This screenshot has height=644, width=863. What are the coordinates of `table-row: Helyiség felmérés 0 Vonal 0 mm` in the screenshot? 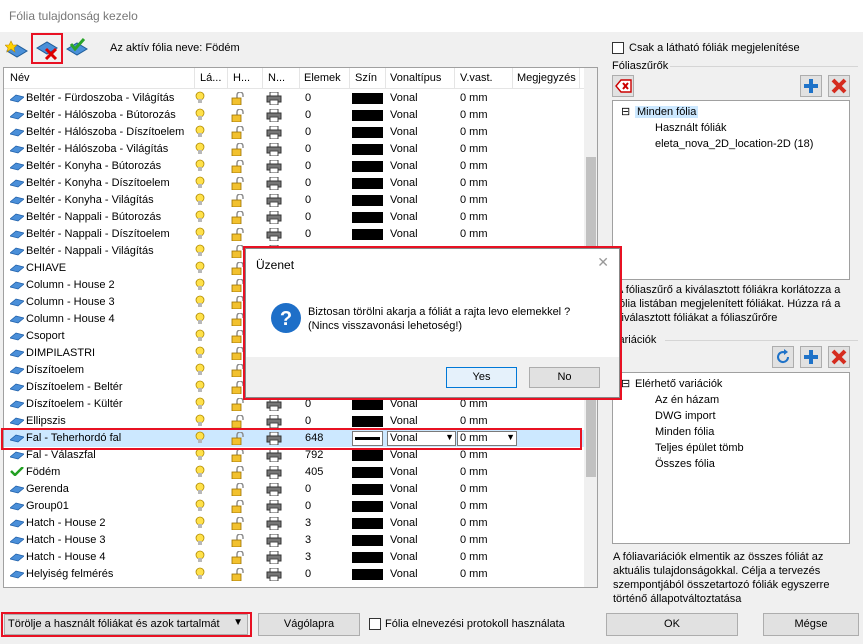 It's located at (294, 574).